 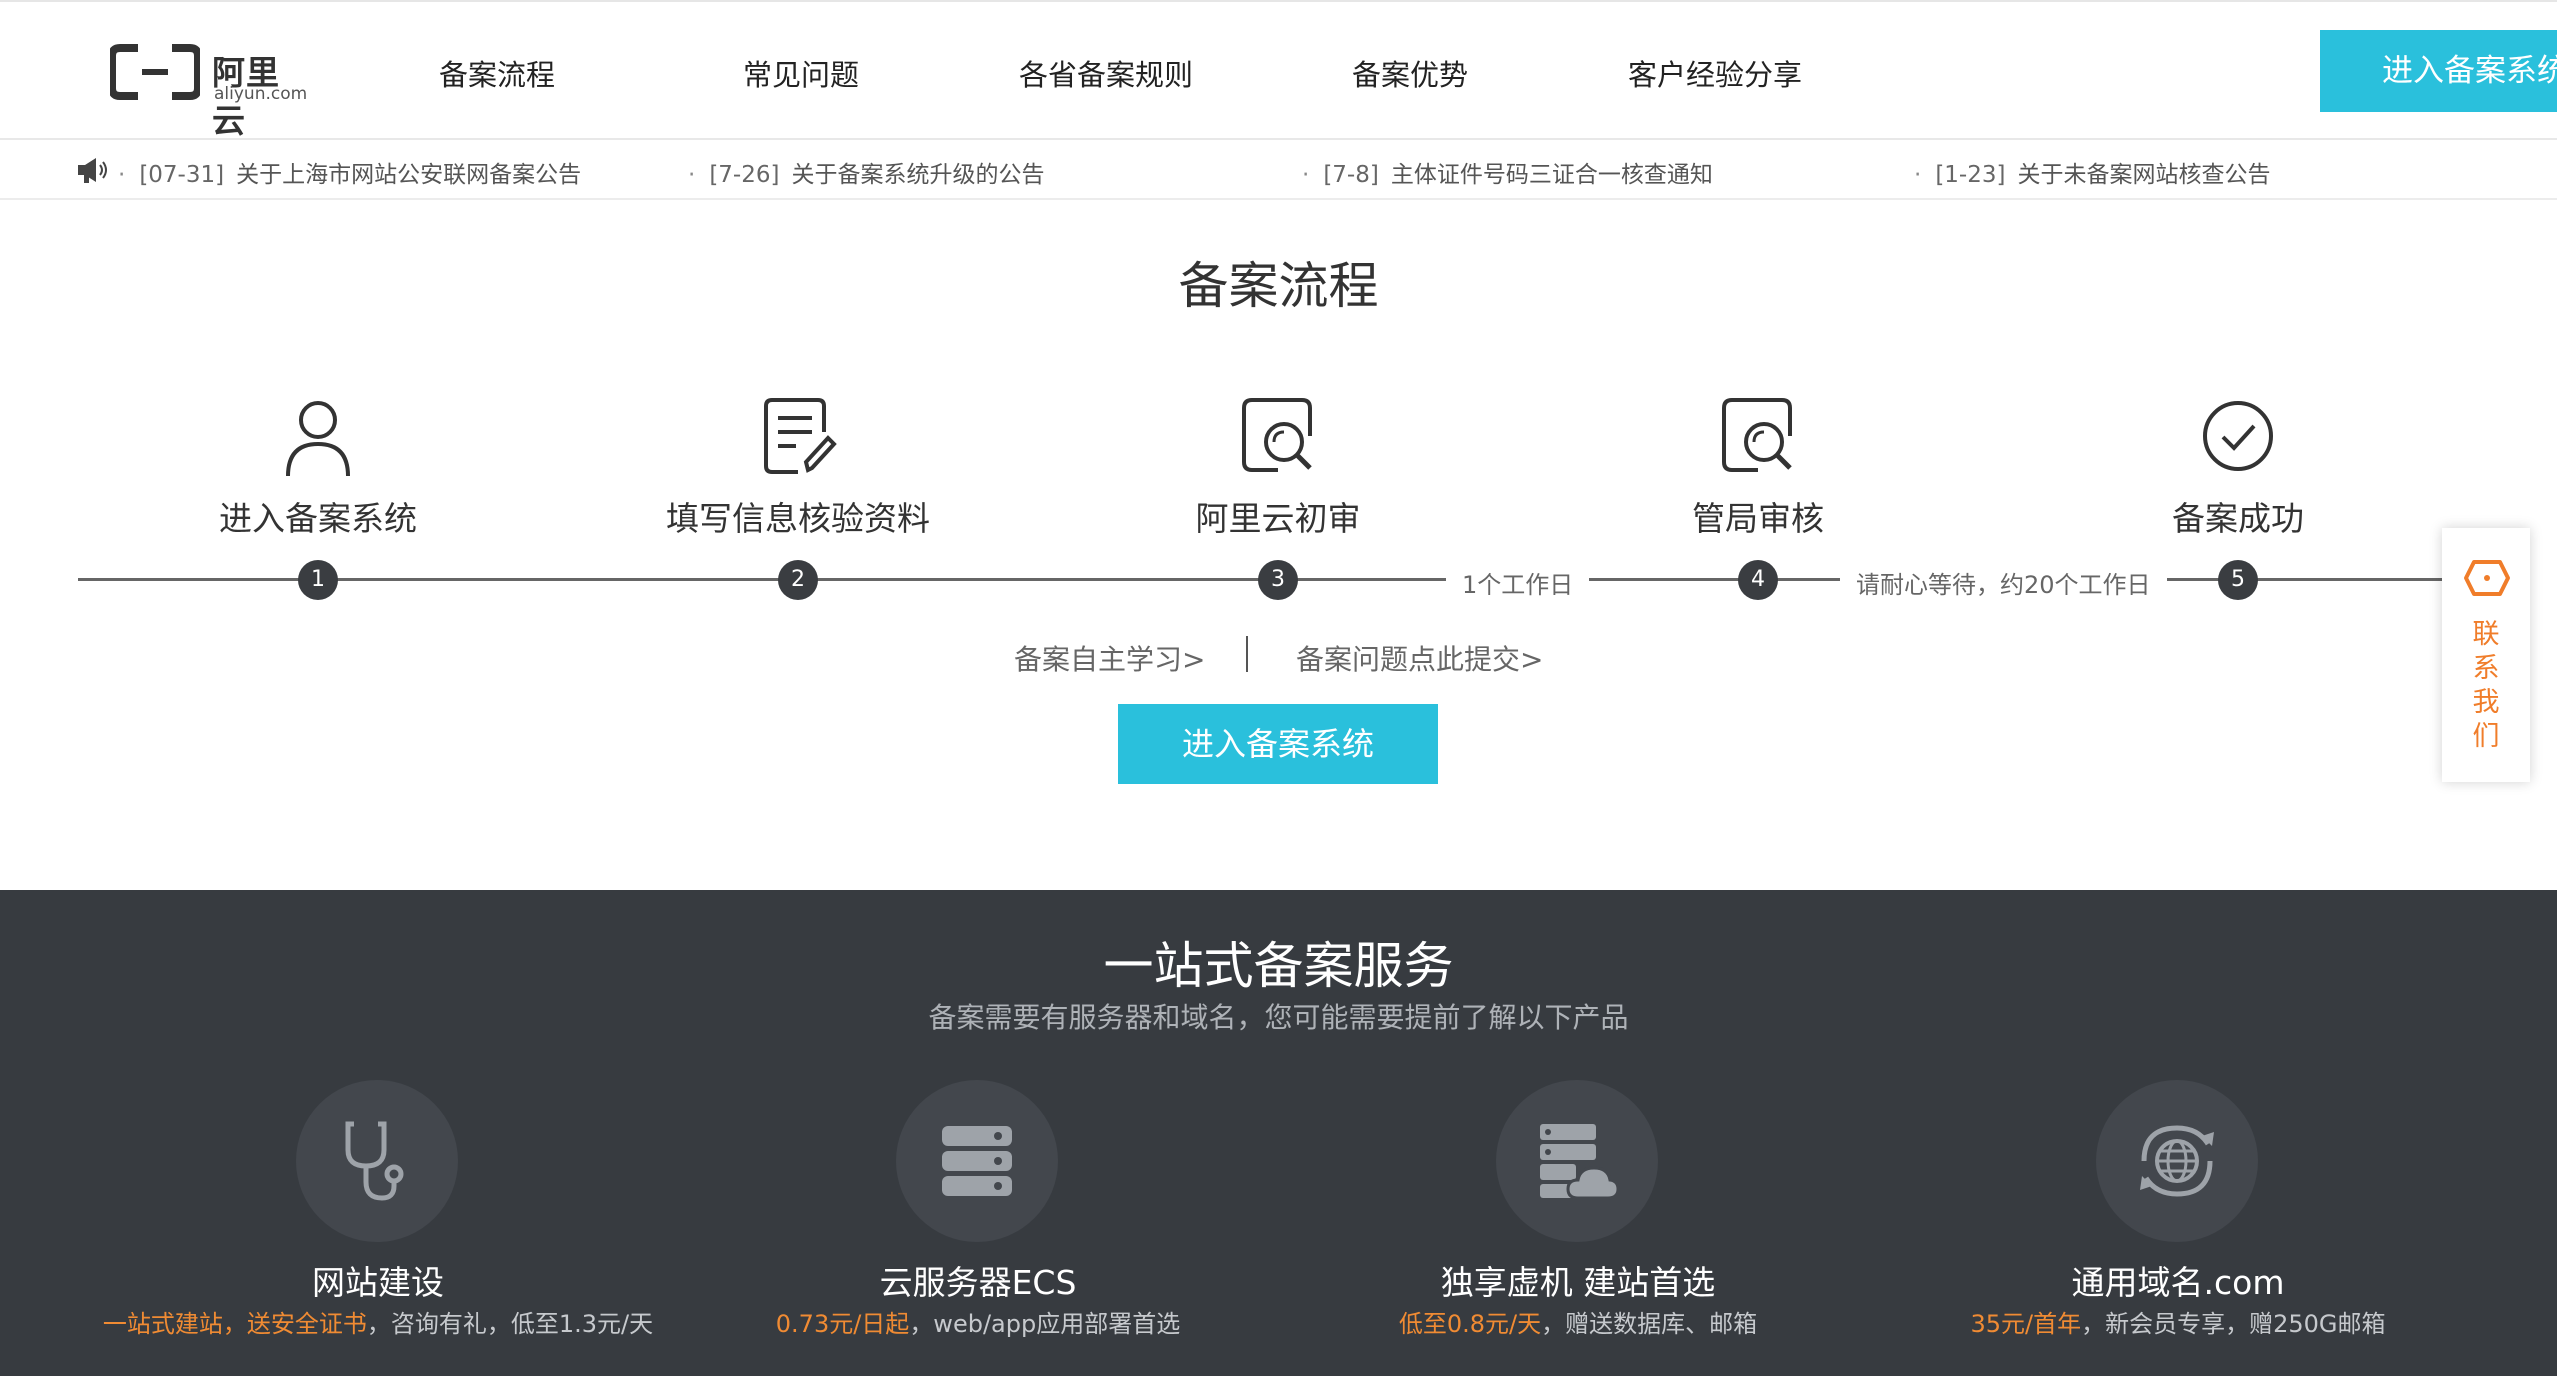 What do you see at coordinates (801, 73) in the screenshot?
I see `nav-item-faq: 常见问题` at bounding box center [801, 73].